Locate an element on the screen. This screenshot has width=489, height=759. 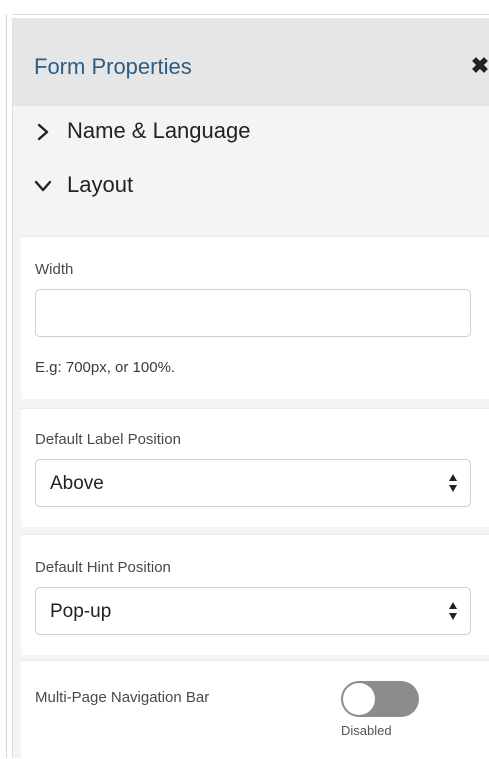
nav-bar-card: Multi-Page Navigation Bar Disabled is located at coordinates (255, 709).